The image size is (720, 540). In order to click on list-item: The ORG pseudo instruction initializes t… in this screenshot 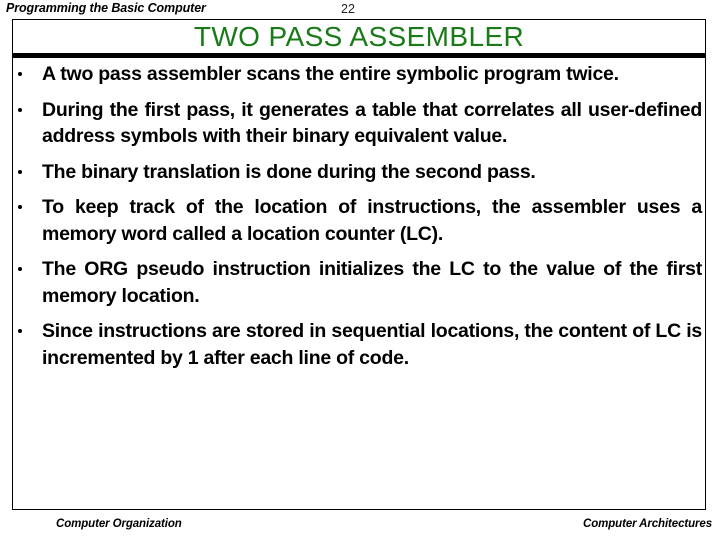, I will do `click(359, 282)`.